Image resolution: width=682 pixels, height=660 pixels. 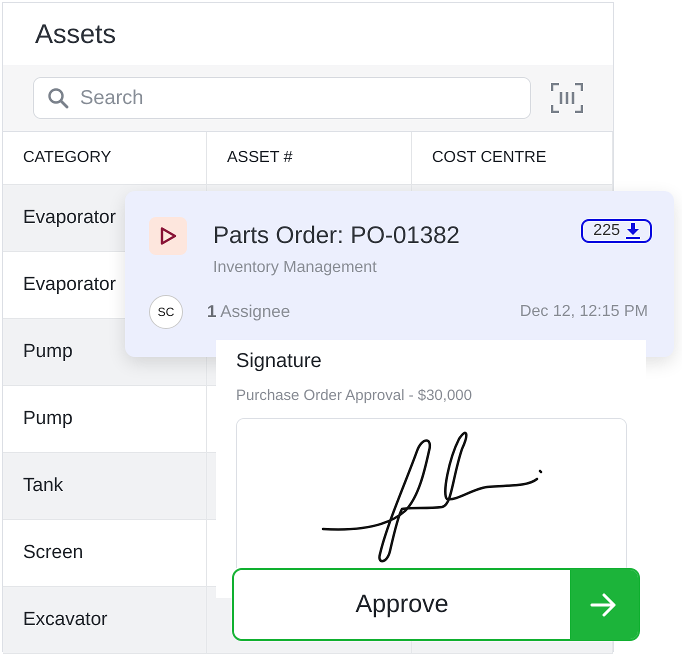 What do you see at coordinates (105, 486) in the screenshot?
I see `table-cell: Tank` at bounding box center [105, 486].